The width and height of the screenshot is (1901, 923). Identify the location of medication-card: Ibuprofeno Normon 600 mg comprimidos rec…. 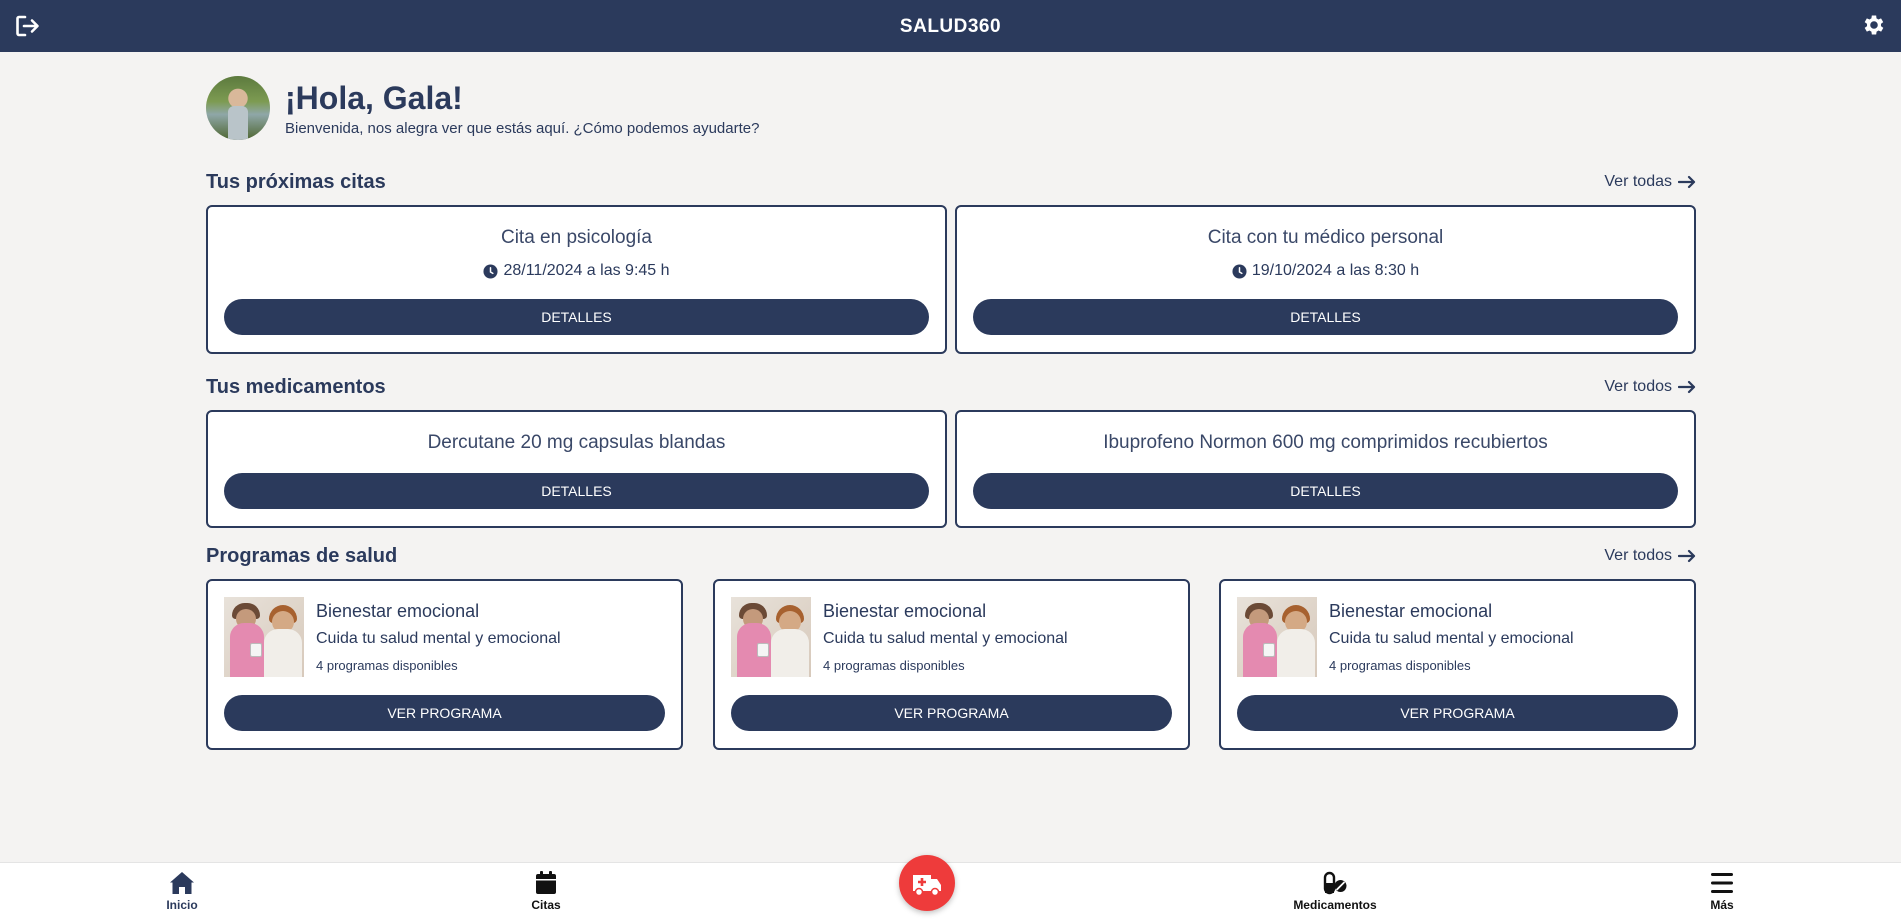
(1325, 469).